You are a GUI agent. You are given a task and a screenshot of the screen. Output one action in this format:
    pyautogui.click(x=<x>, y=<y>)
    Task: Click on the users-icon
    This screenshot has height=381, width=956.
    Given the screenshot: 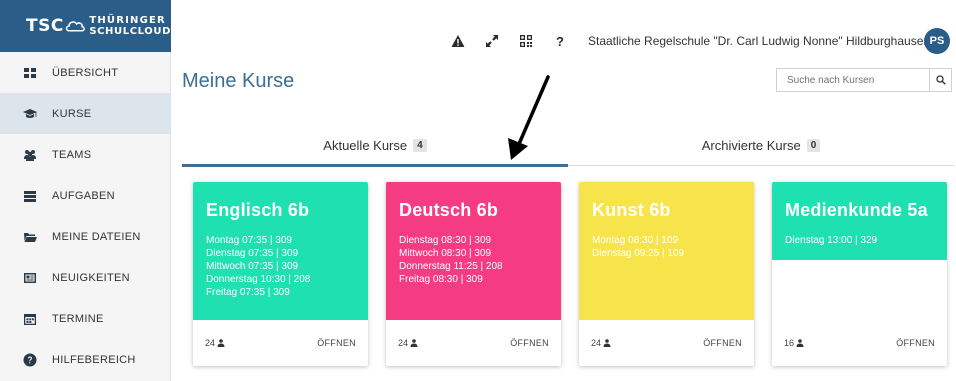 What is the action you would take?
    pyautogui.click(x=30, y=155)
    